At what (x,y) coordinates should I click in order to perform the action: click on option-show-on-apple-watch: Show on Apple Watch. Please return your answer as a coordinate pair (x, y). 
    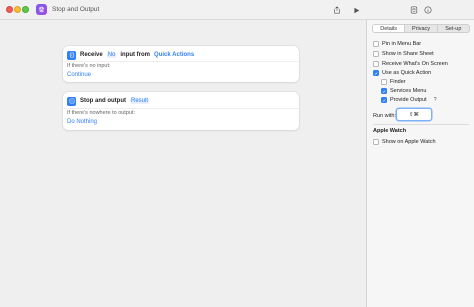
    Looking at the image, I should click on (404, 142).